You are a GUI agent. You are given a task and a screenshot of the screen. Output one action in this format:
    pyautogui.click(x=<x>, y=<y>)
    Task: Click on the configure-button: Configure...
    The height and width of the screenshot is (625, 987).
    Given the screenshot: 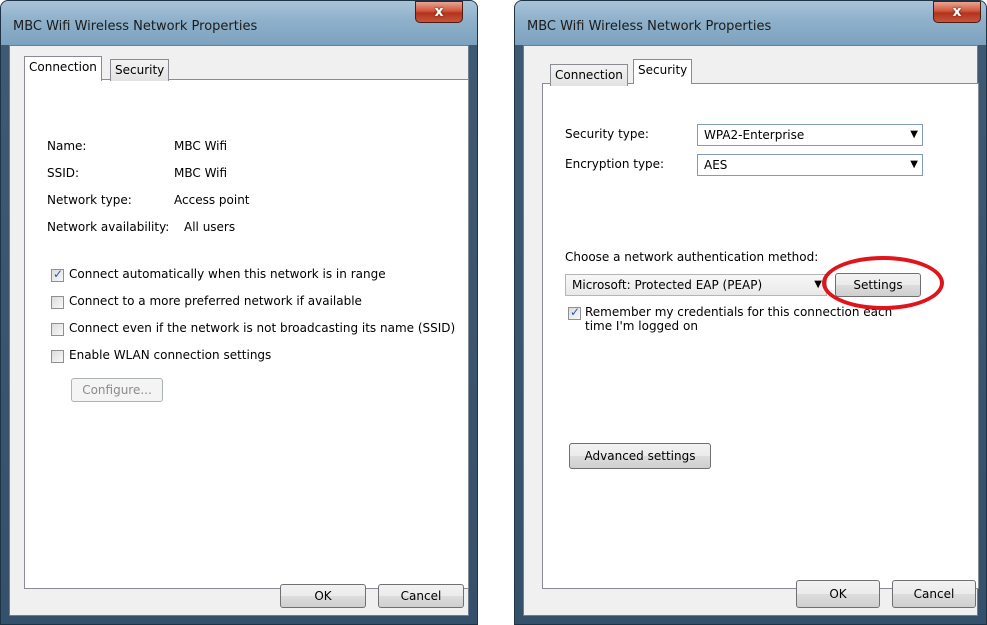 What is the action you would take?
    pyautogui.click(x=117, y=390)
    